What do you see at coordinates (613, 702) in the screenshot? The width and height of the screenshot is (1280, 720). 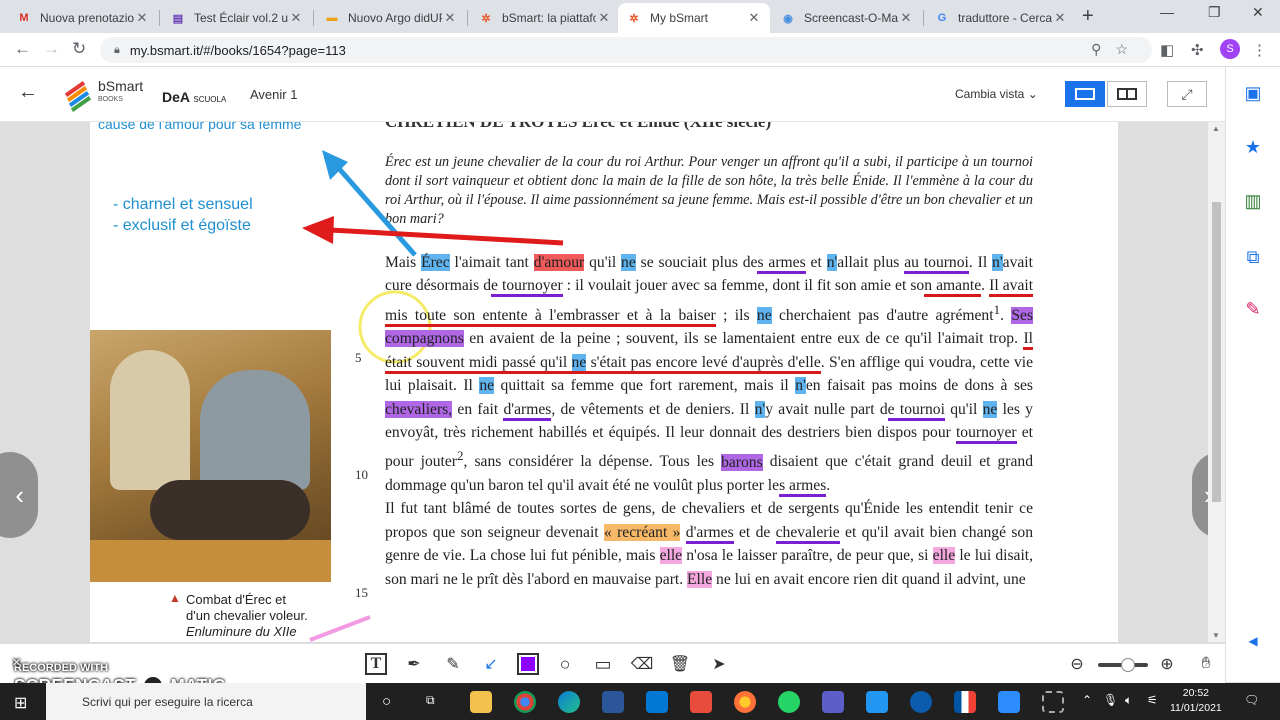 I see `word-icon` at bounding box center [613, 702].